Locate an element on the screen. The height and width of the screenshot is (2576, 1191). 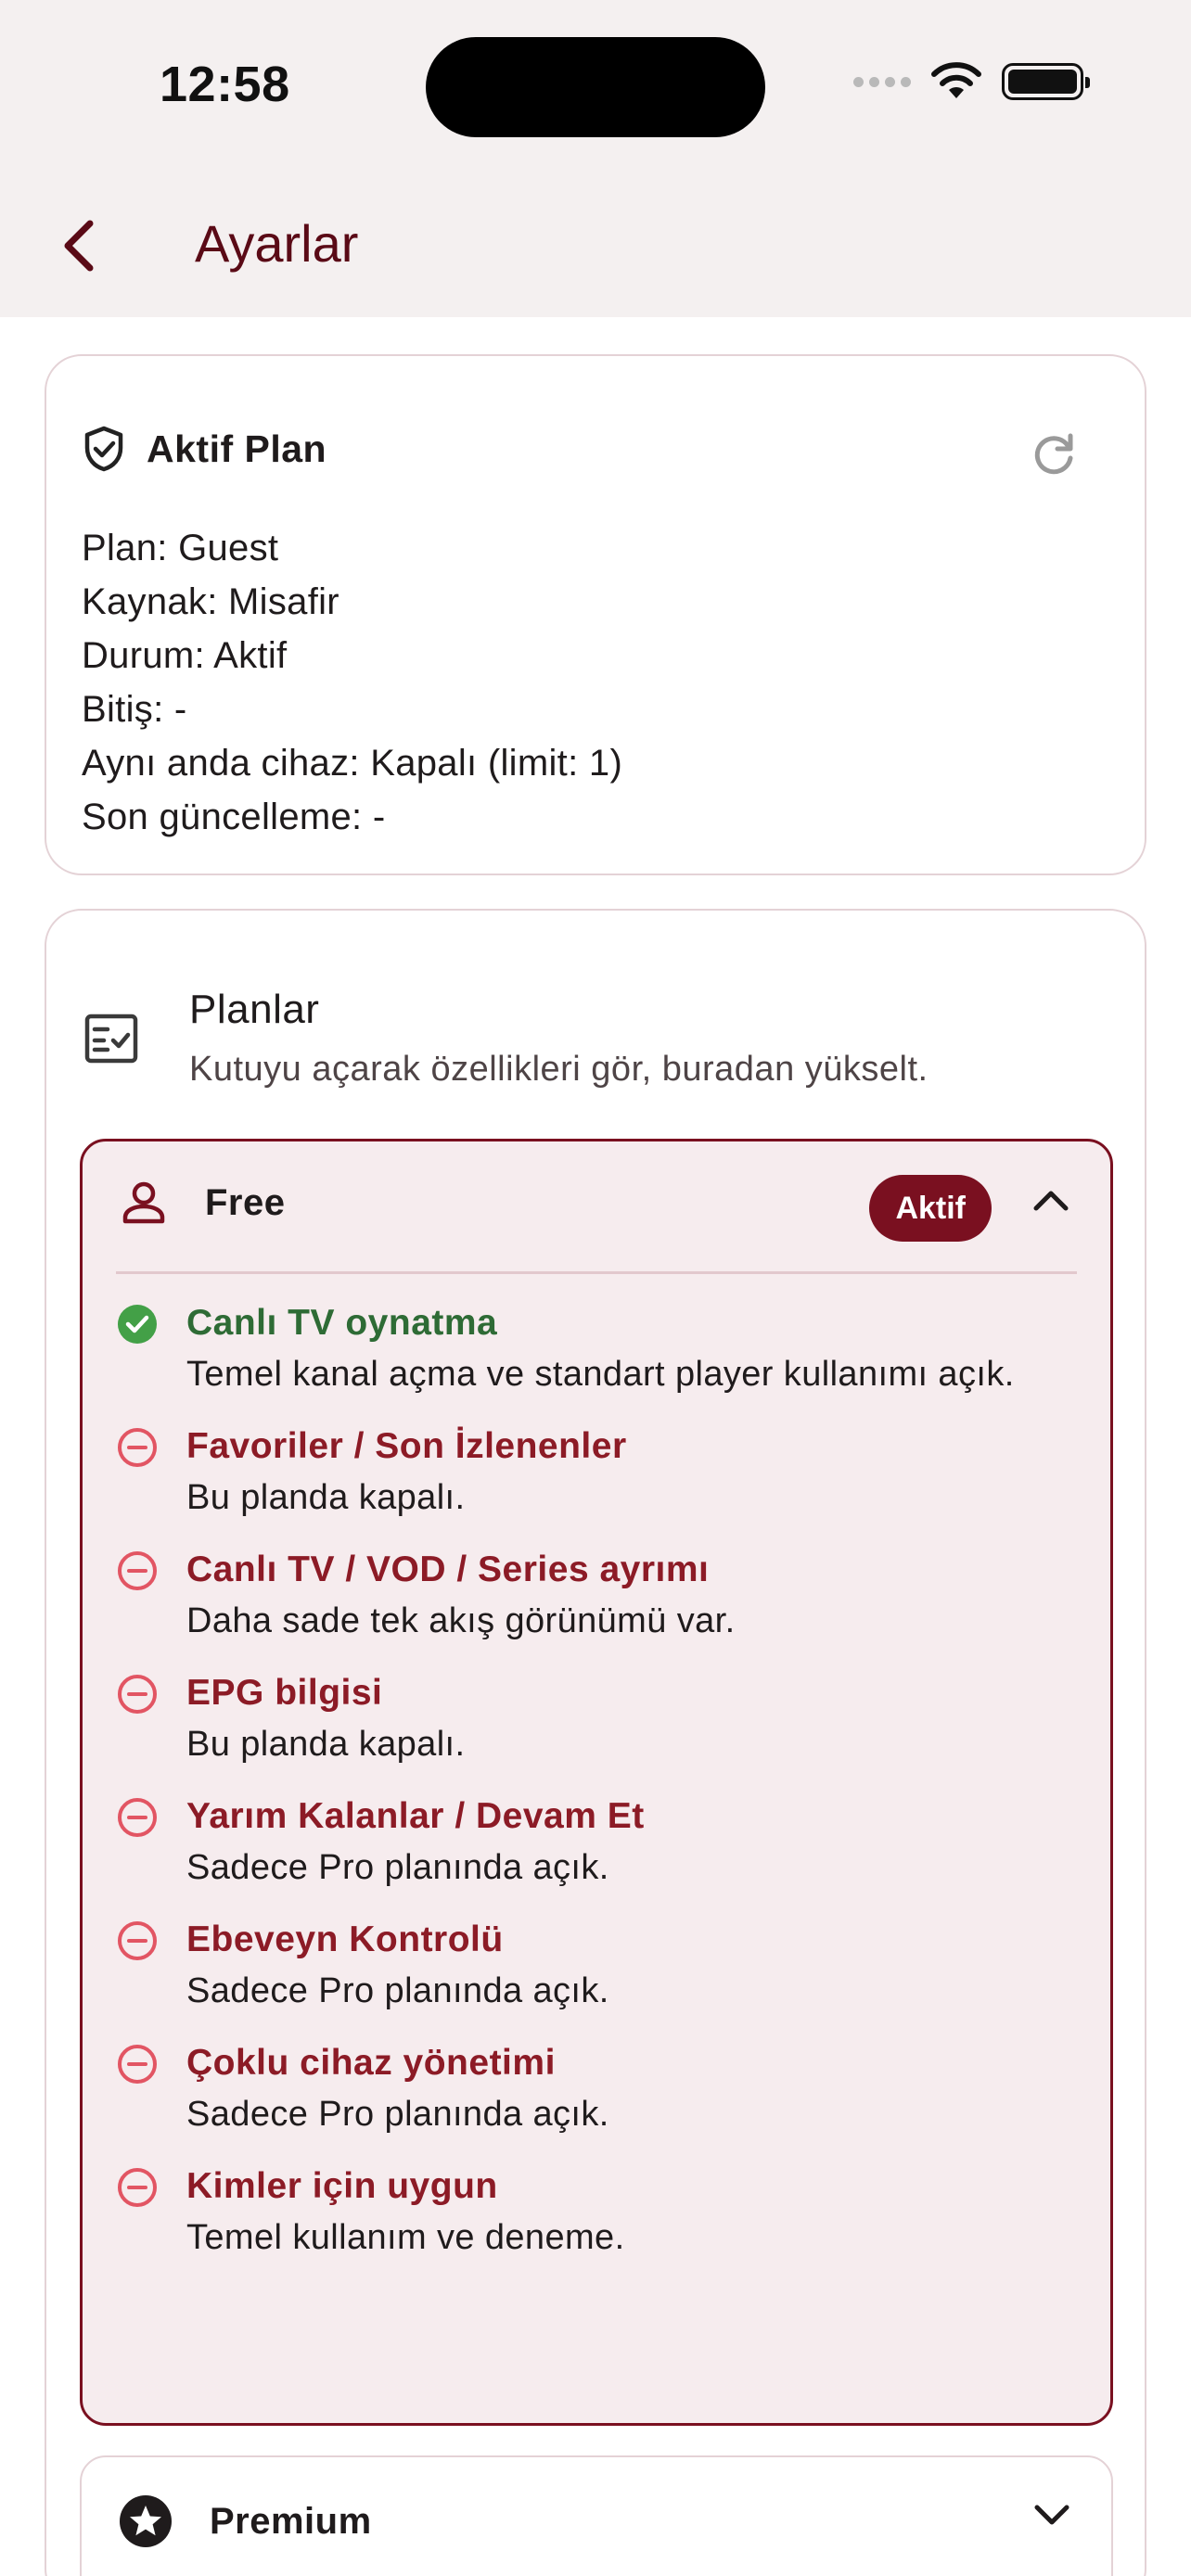
plan-premium-name: Premium is located at coordinates (291, 2521).